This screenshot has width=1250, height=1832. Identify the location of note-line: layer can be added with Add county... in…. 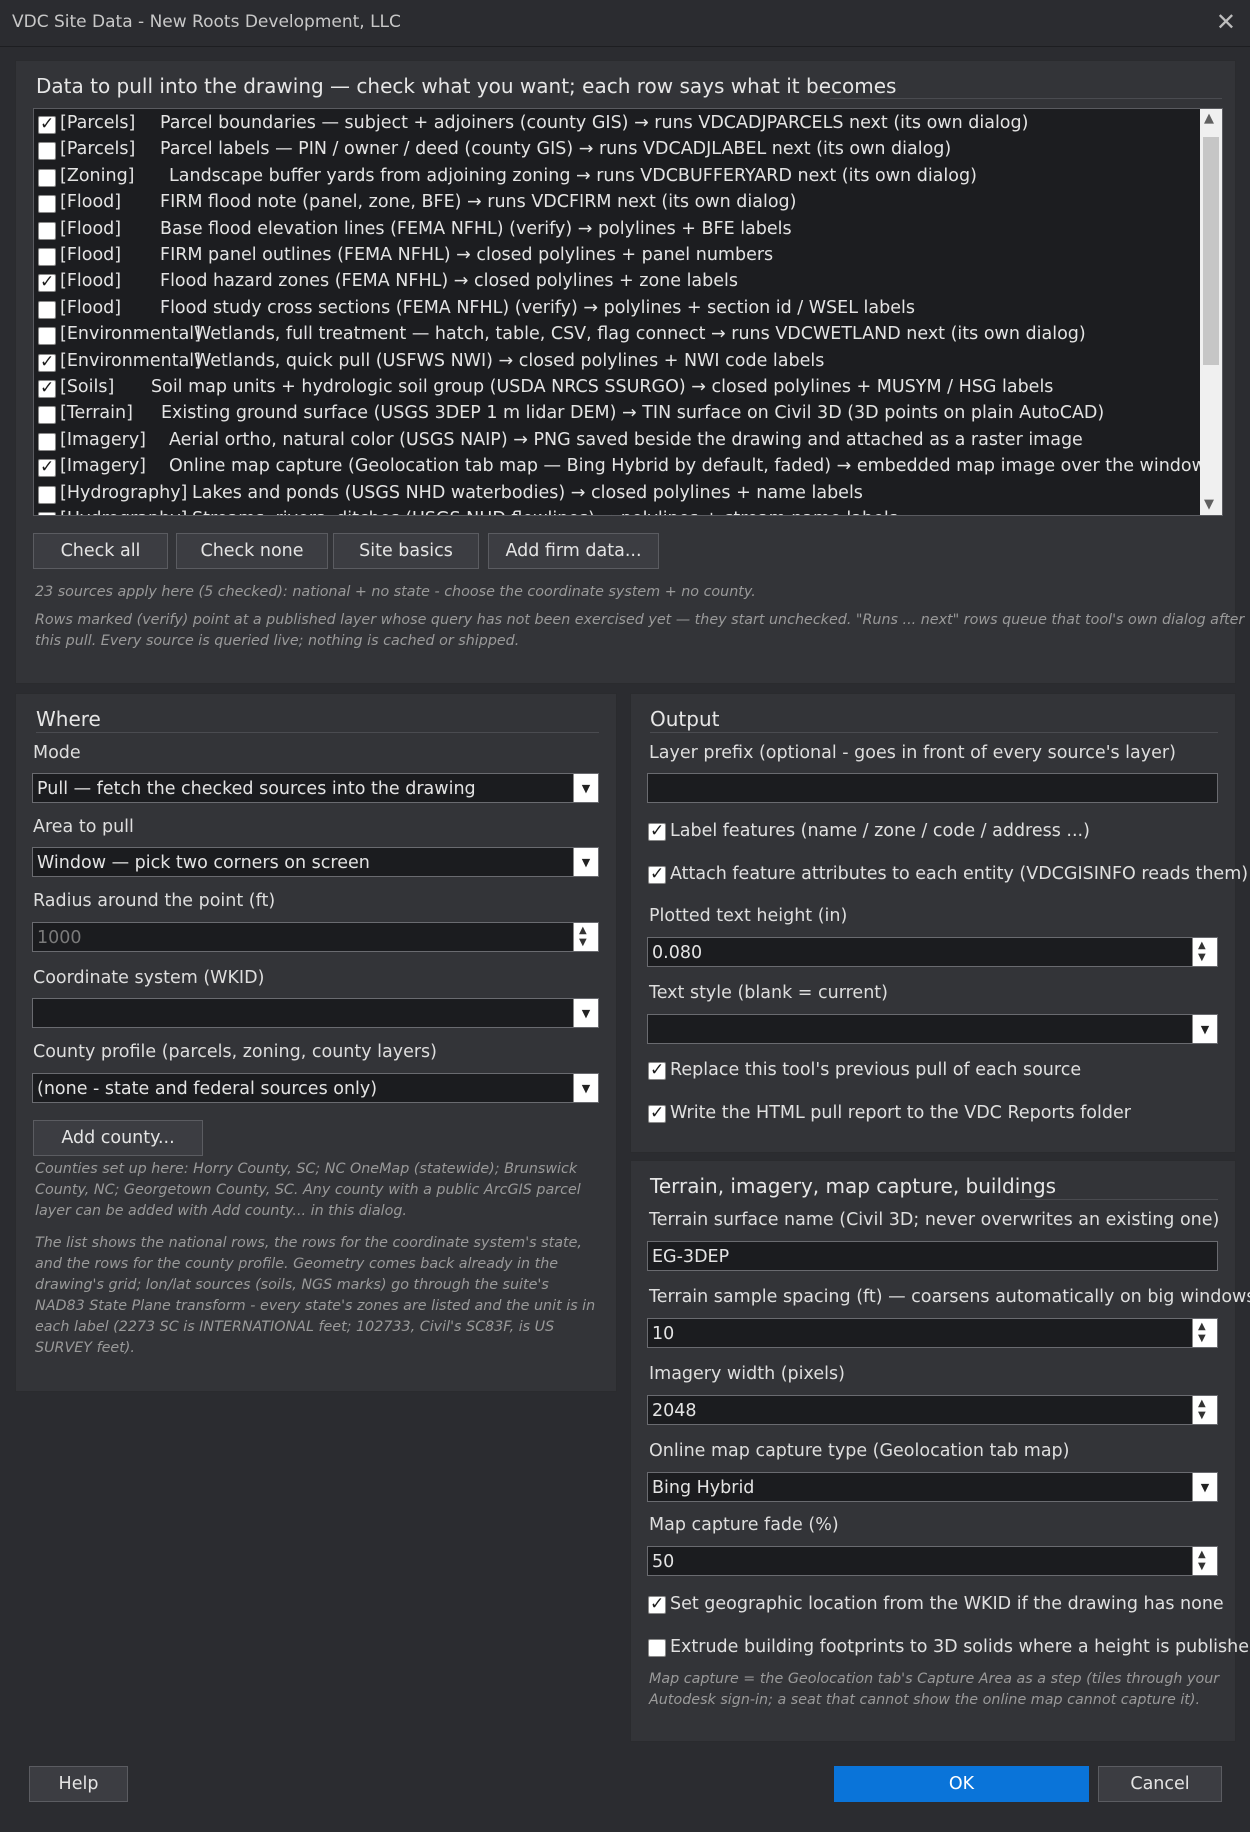
(221, 1211).